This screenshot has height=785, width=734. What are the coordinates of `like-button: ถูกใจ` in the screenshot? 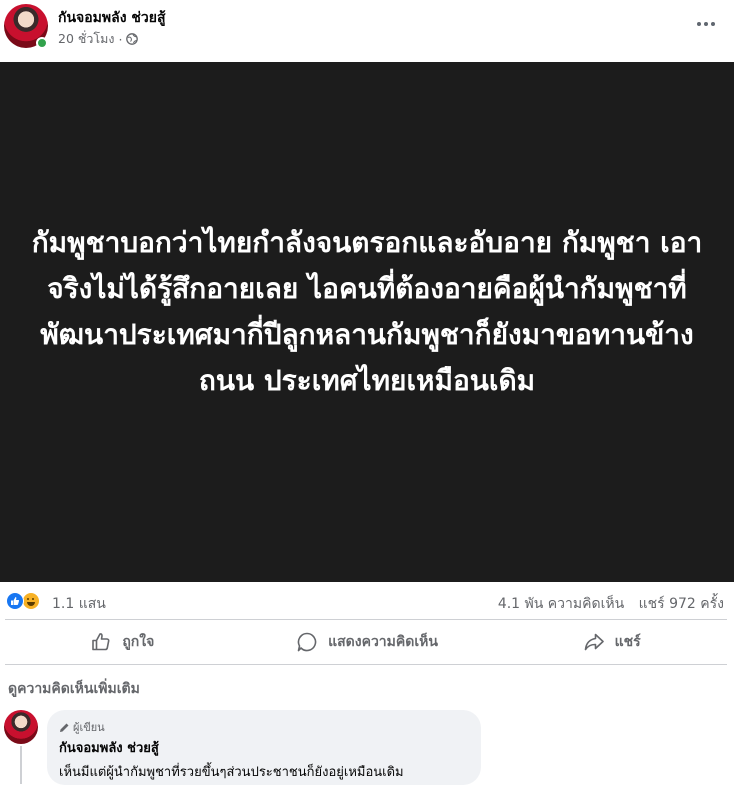 It's located at (122, 642).